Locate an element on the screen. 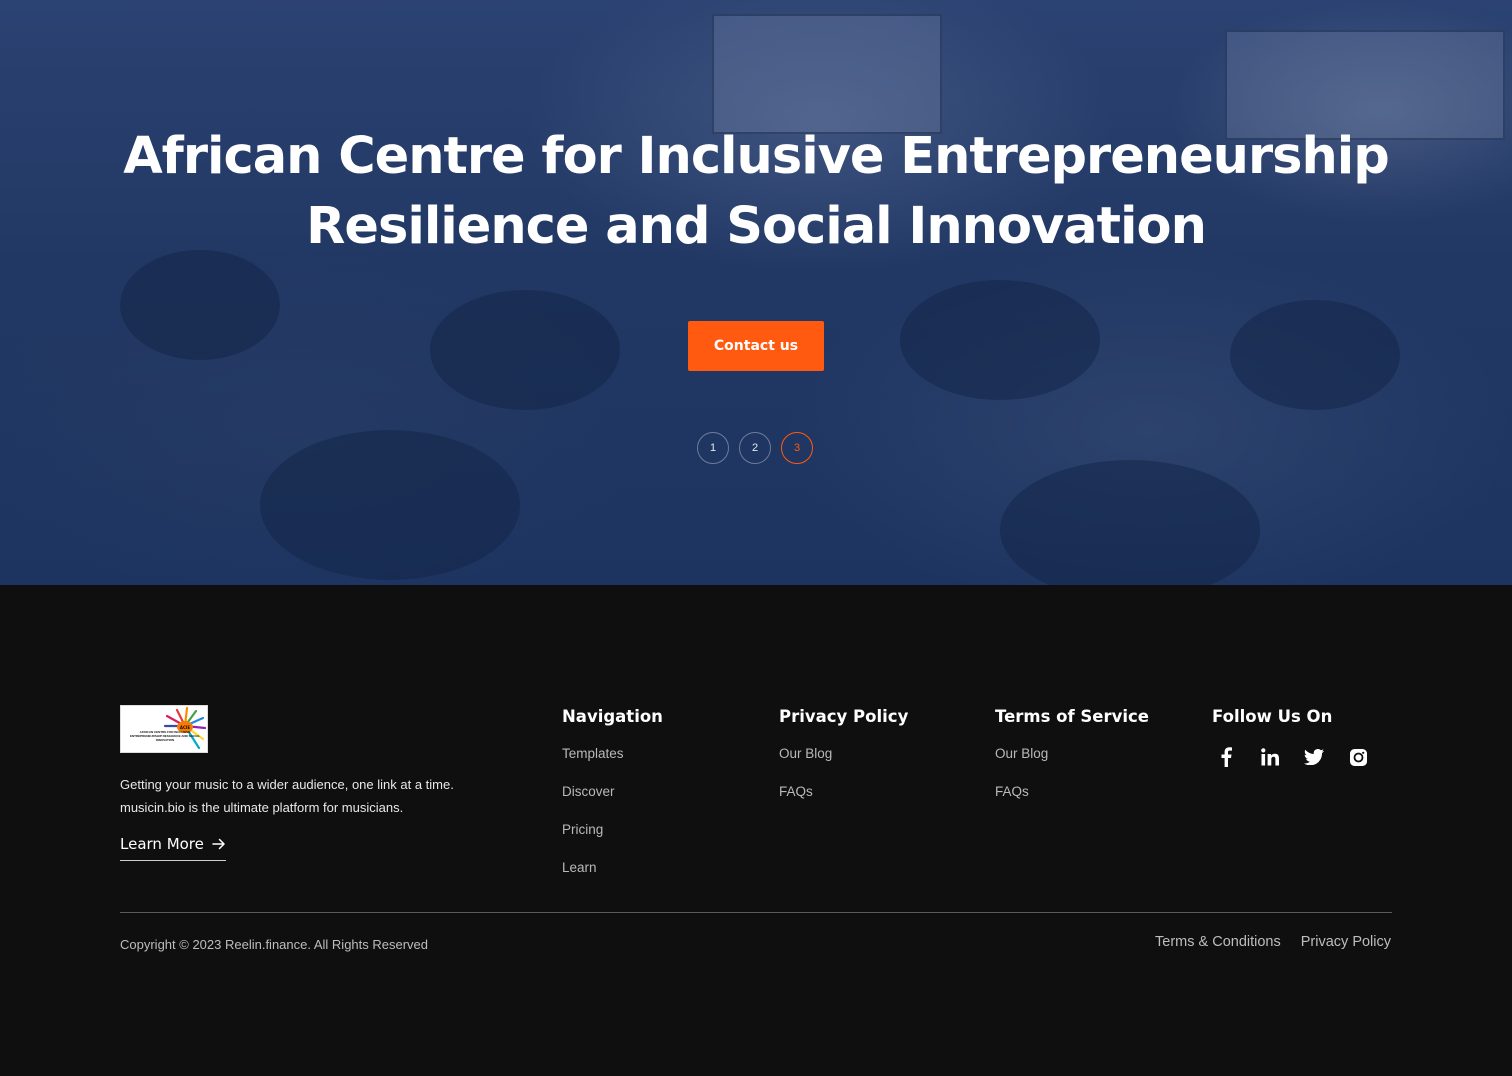 The width and height of the screenshot is (1512, 1076). slide-dot-2: 2 is located at coordinates (755, 448).